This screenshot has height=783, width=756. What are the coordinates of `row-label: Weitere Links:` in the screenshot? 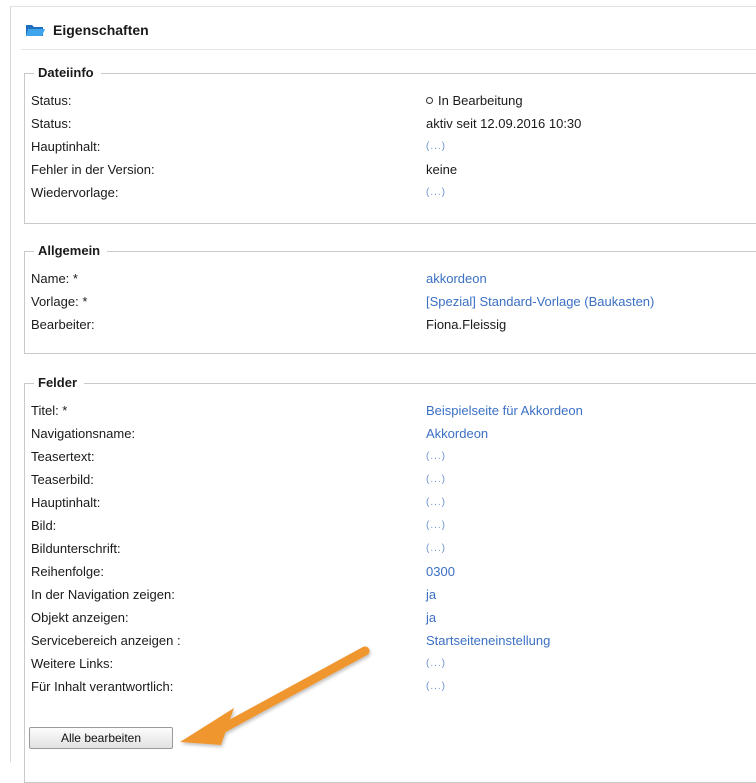 It's located at (72, 663).